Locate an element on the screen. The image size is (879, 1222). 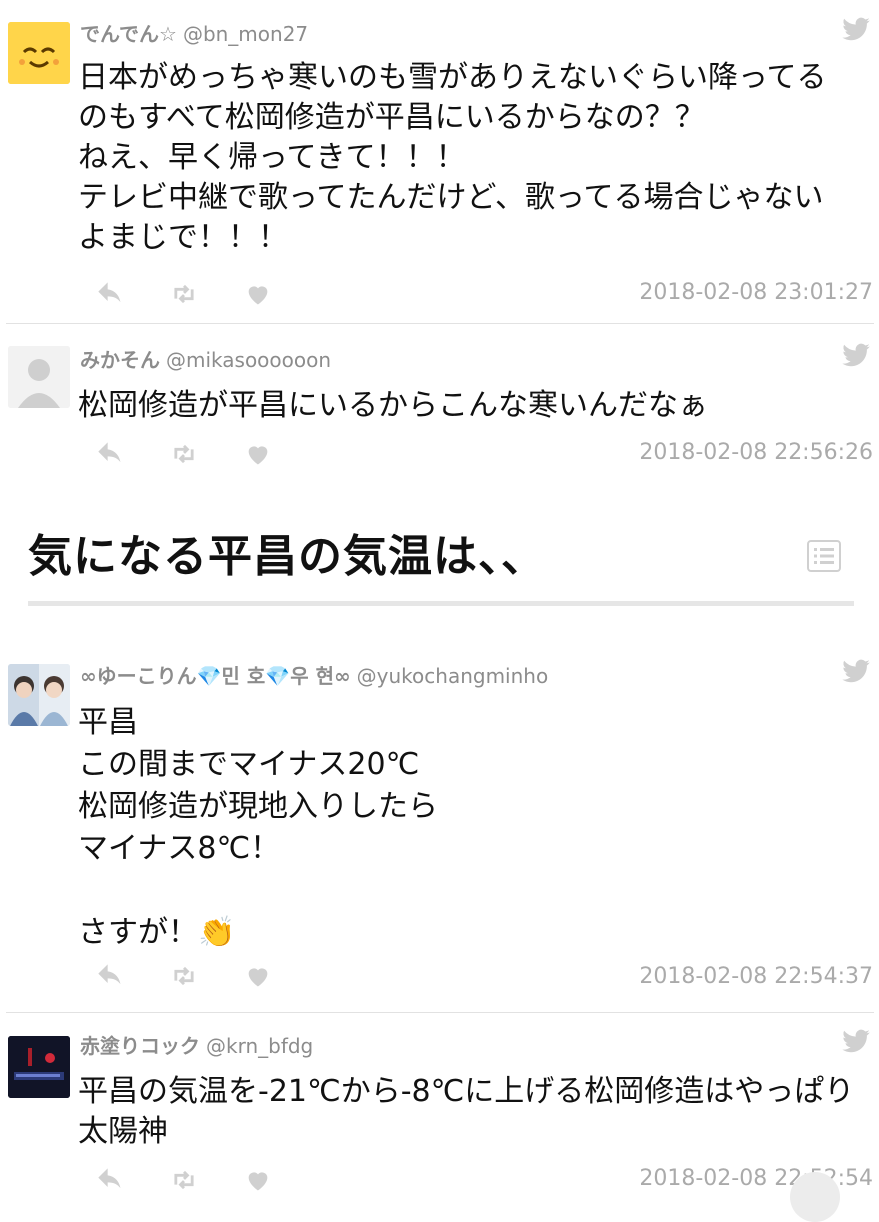
avatar-dark is located at coordinates (39, 1067).